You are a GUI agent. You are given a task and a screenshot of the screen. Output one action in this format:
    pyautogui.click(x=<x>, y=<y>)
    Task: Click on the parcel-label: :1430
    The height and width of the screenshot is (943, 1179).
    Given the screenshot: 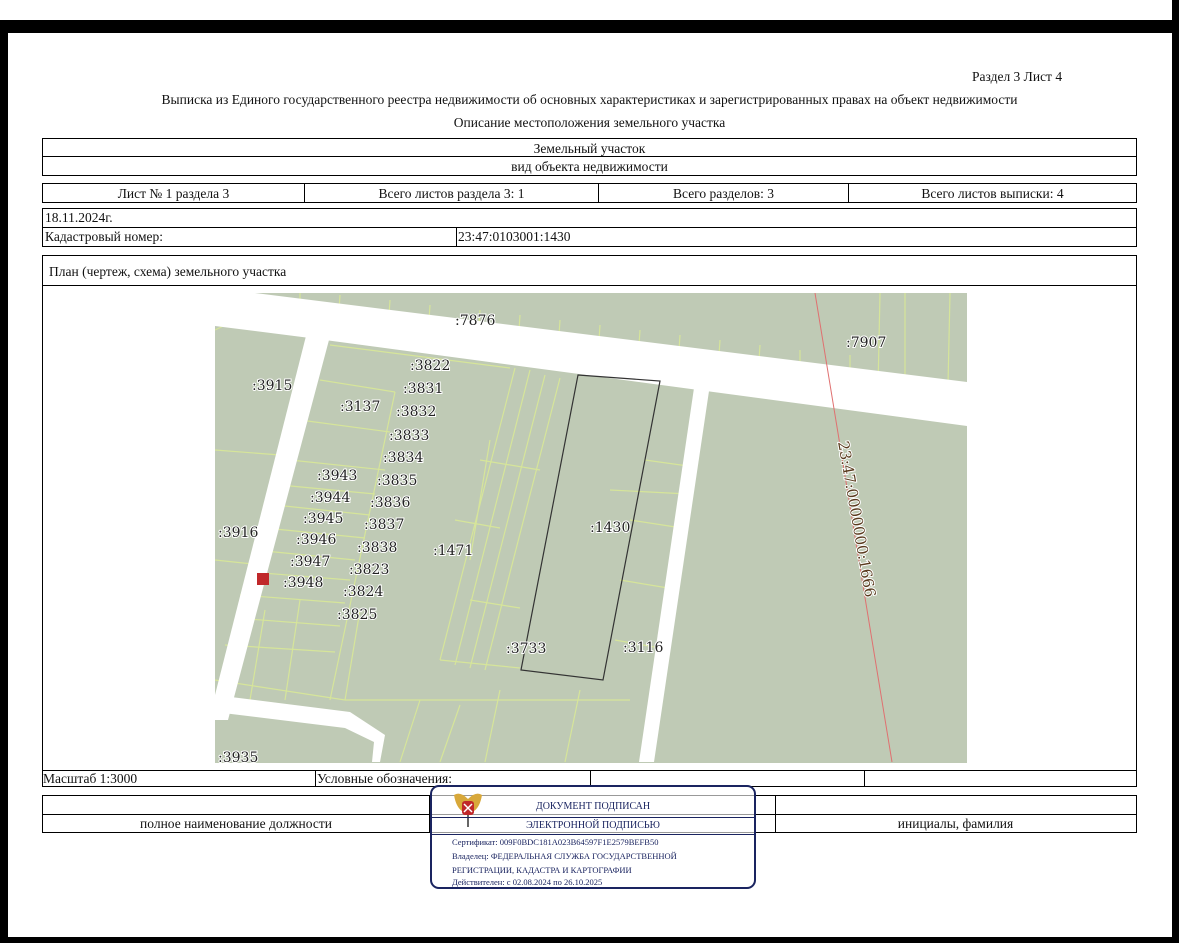 What is the action you would take?
    pyautogui.click(x=610, y=528)
    